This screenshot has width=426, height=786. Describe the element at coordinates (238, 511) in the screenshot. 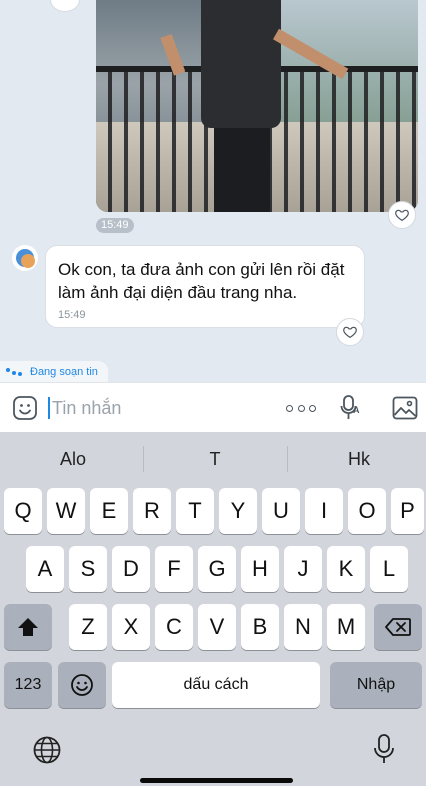

I see `key-y: Y` at that location.